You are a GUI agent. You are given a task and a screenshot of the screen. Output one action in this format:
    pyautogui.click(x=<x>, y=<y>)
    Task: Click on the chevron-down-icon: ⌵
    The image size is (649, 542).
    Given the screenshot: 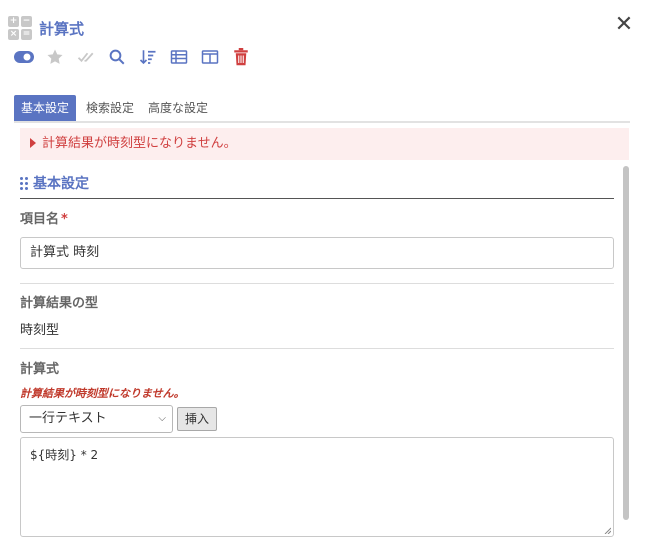 What is the action you would take?
    pyautogui.click(x=162, y=418)
    